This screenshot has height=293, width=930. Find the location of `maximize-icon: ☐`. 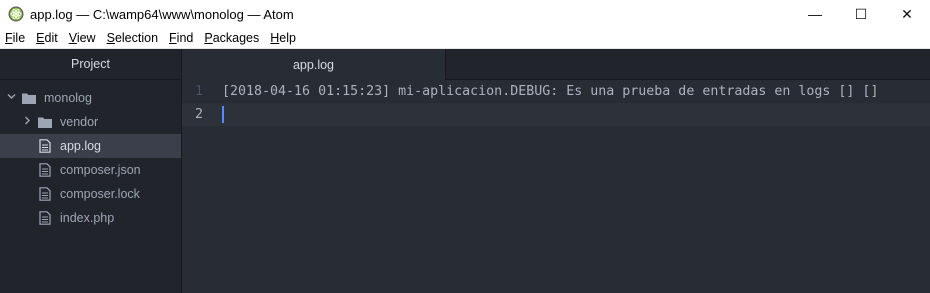

maximize-icon: ☐ is located at coordinates (861, 13).